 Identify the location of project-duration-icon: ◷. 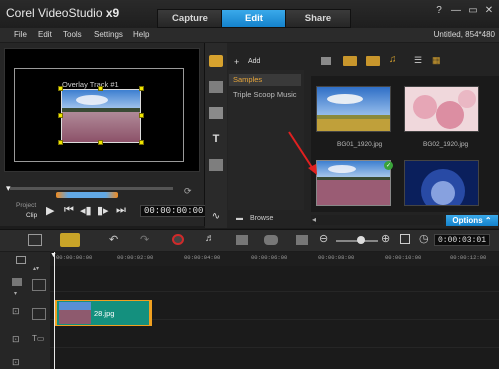
(424, 238).